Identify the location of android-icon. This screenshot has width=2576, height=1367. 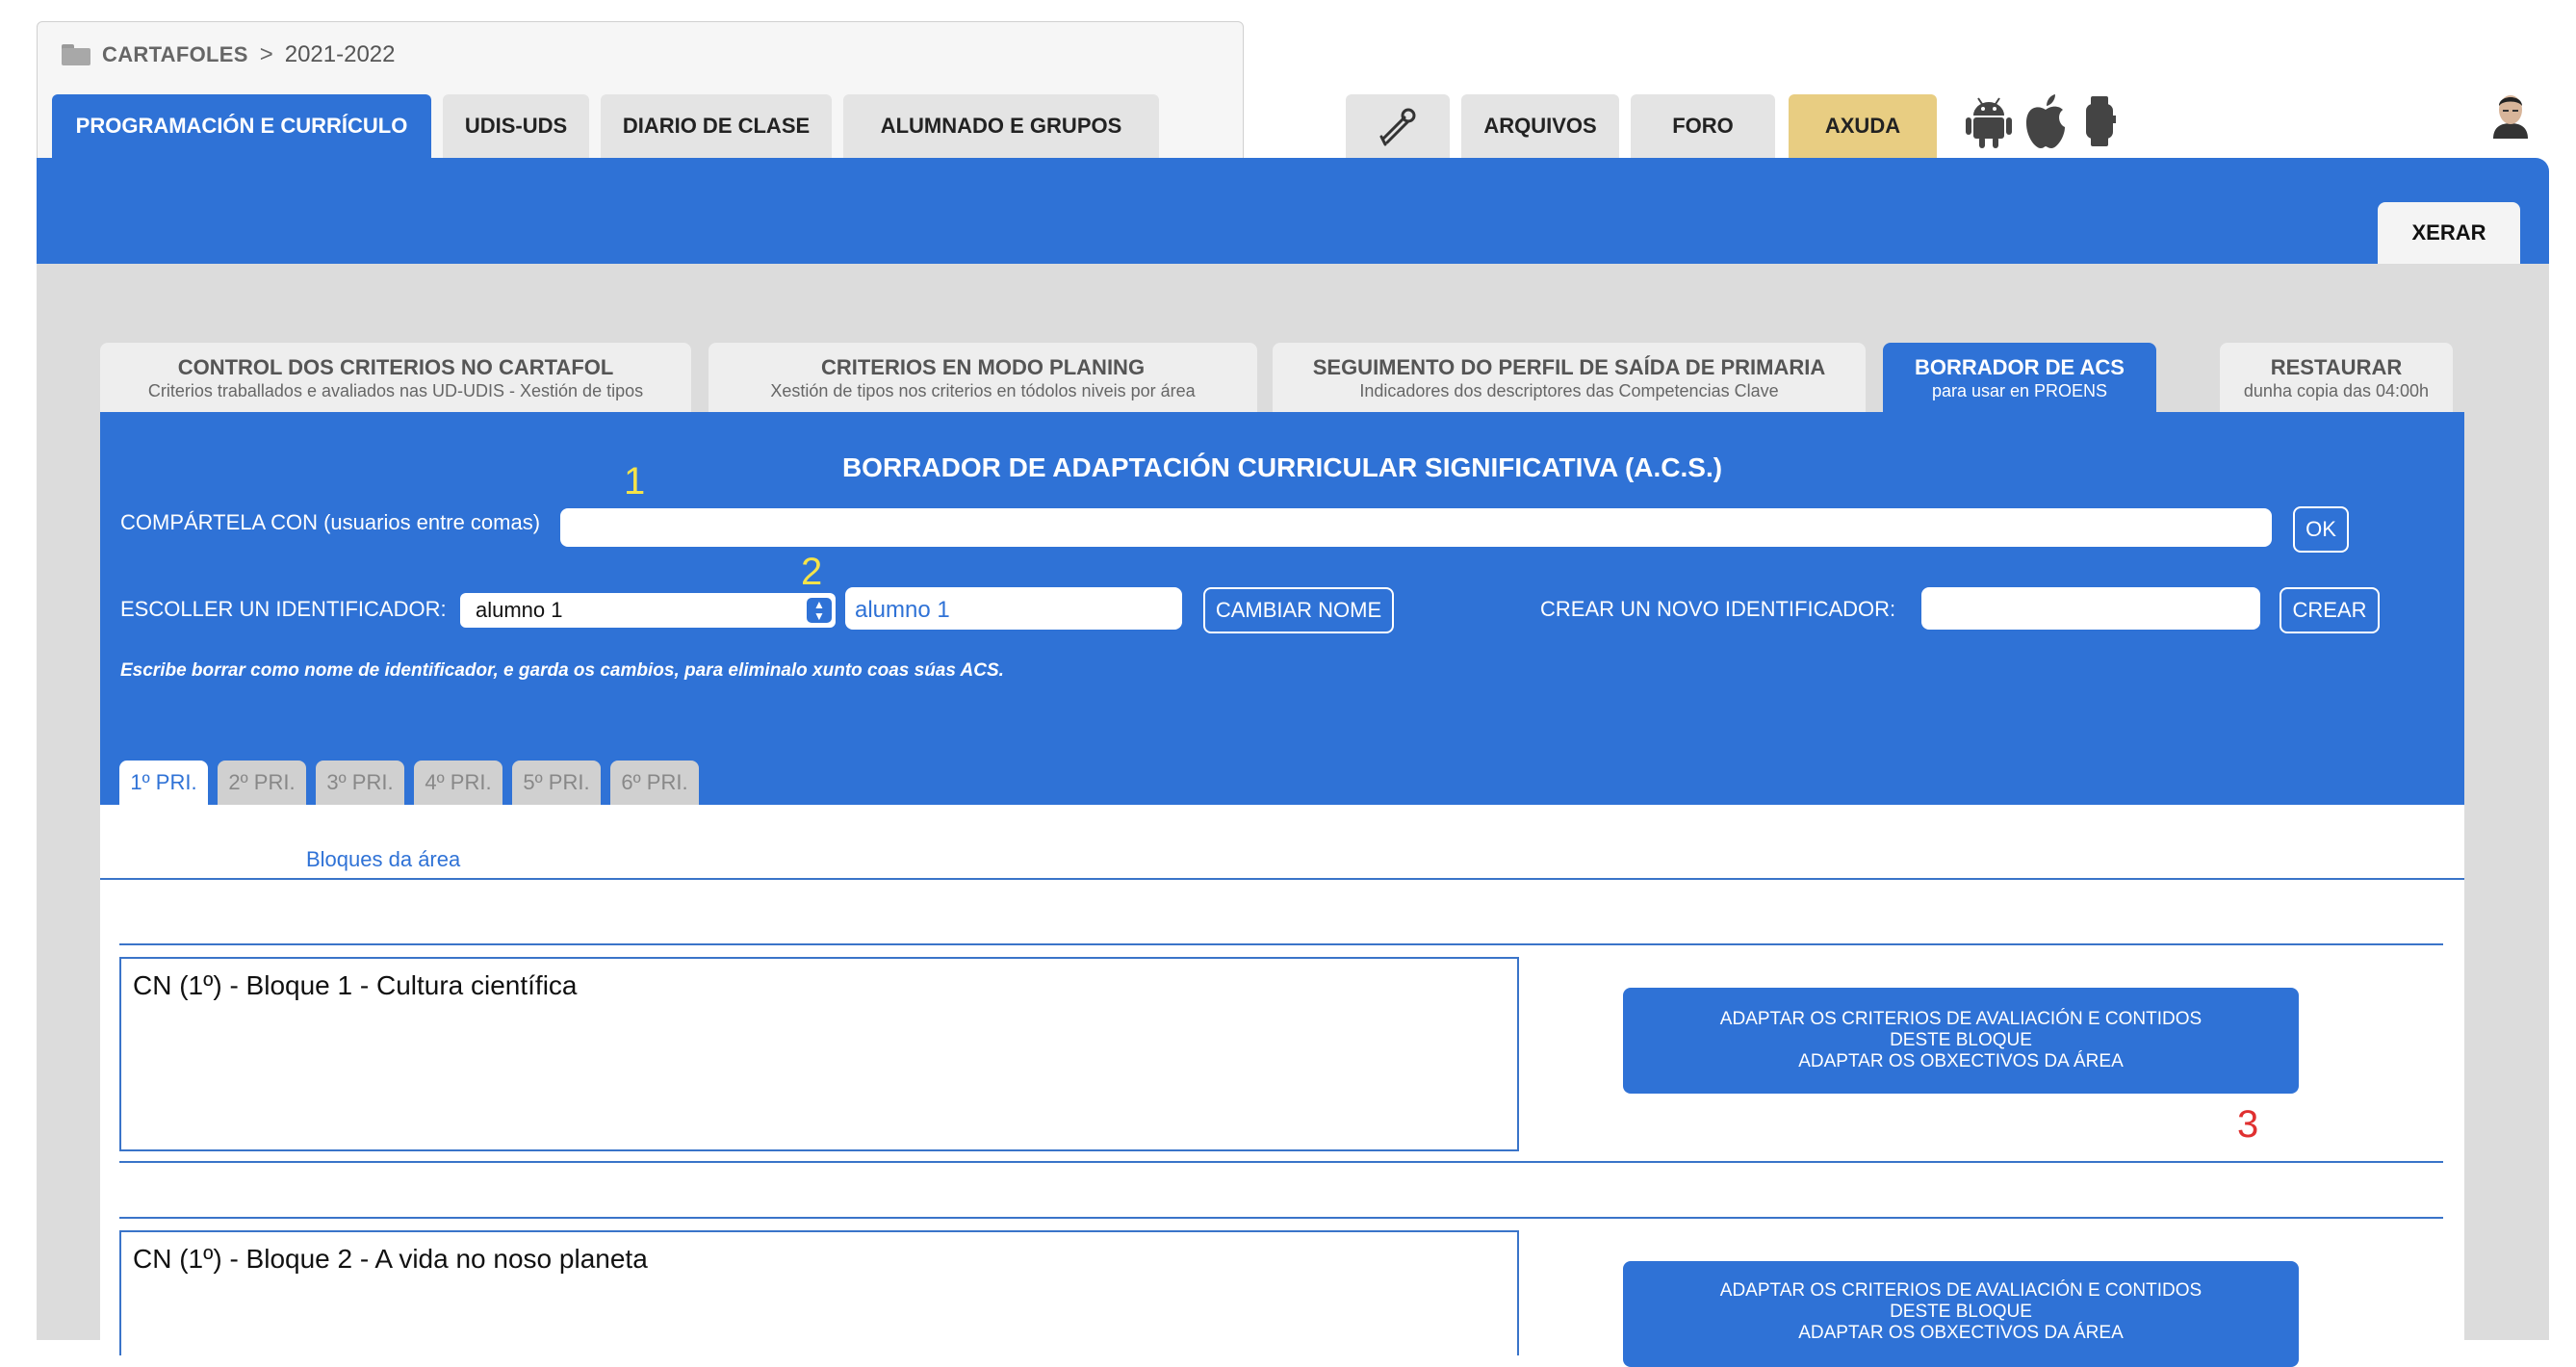
(1989, 122).